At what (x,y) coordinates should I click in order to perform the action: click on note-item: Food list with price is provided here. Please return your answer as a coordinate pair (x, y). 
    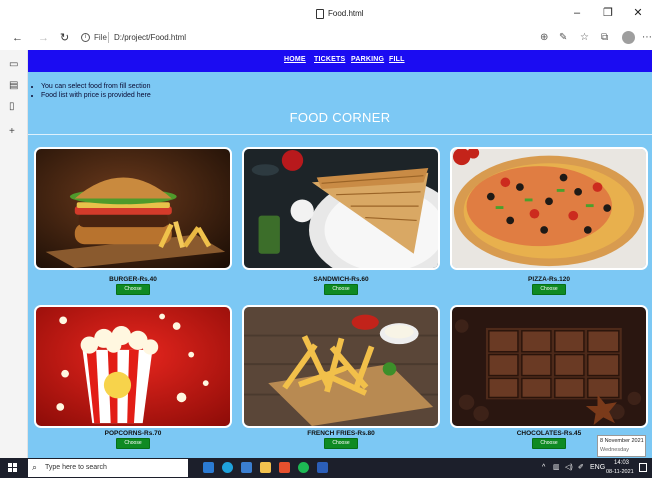
    Looking at the image, I should click on (96, 95).